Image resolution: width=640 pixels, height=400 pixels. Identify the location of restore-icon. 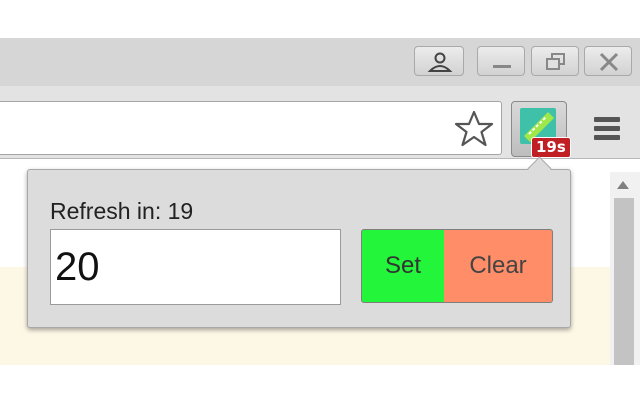
(555, 61).